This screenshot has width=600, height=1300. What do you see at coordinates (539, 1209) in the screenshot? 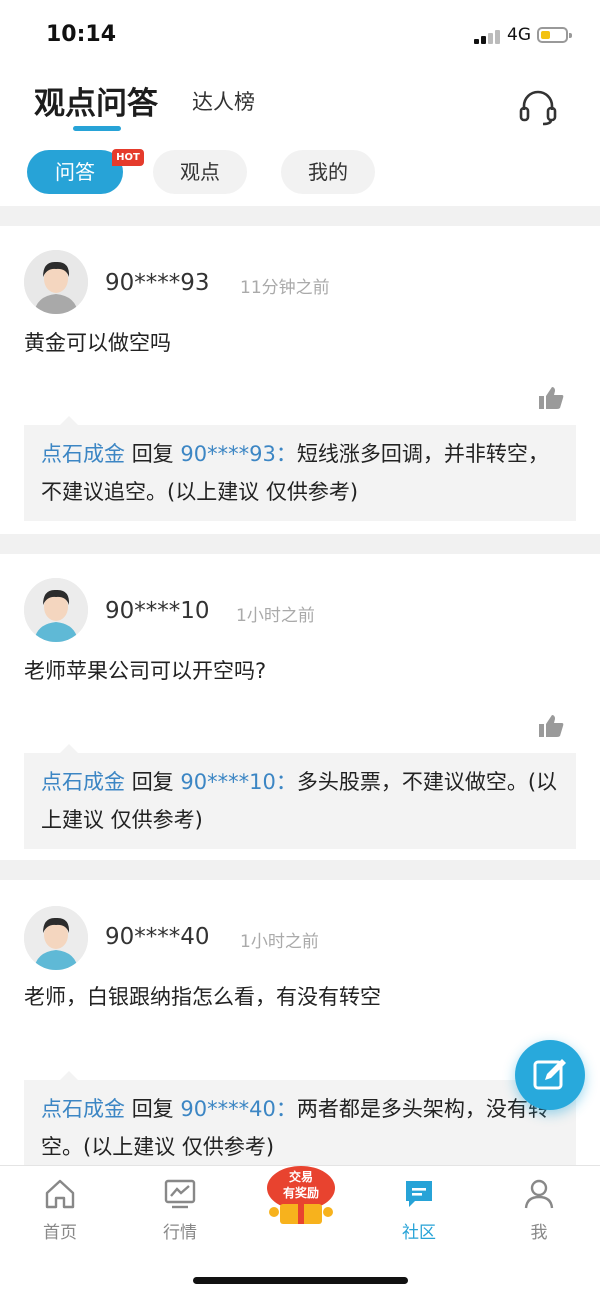
I see `tab-me: 我` at bounding box center [539, 1209].